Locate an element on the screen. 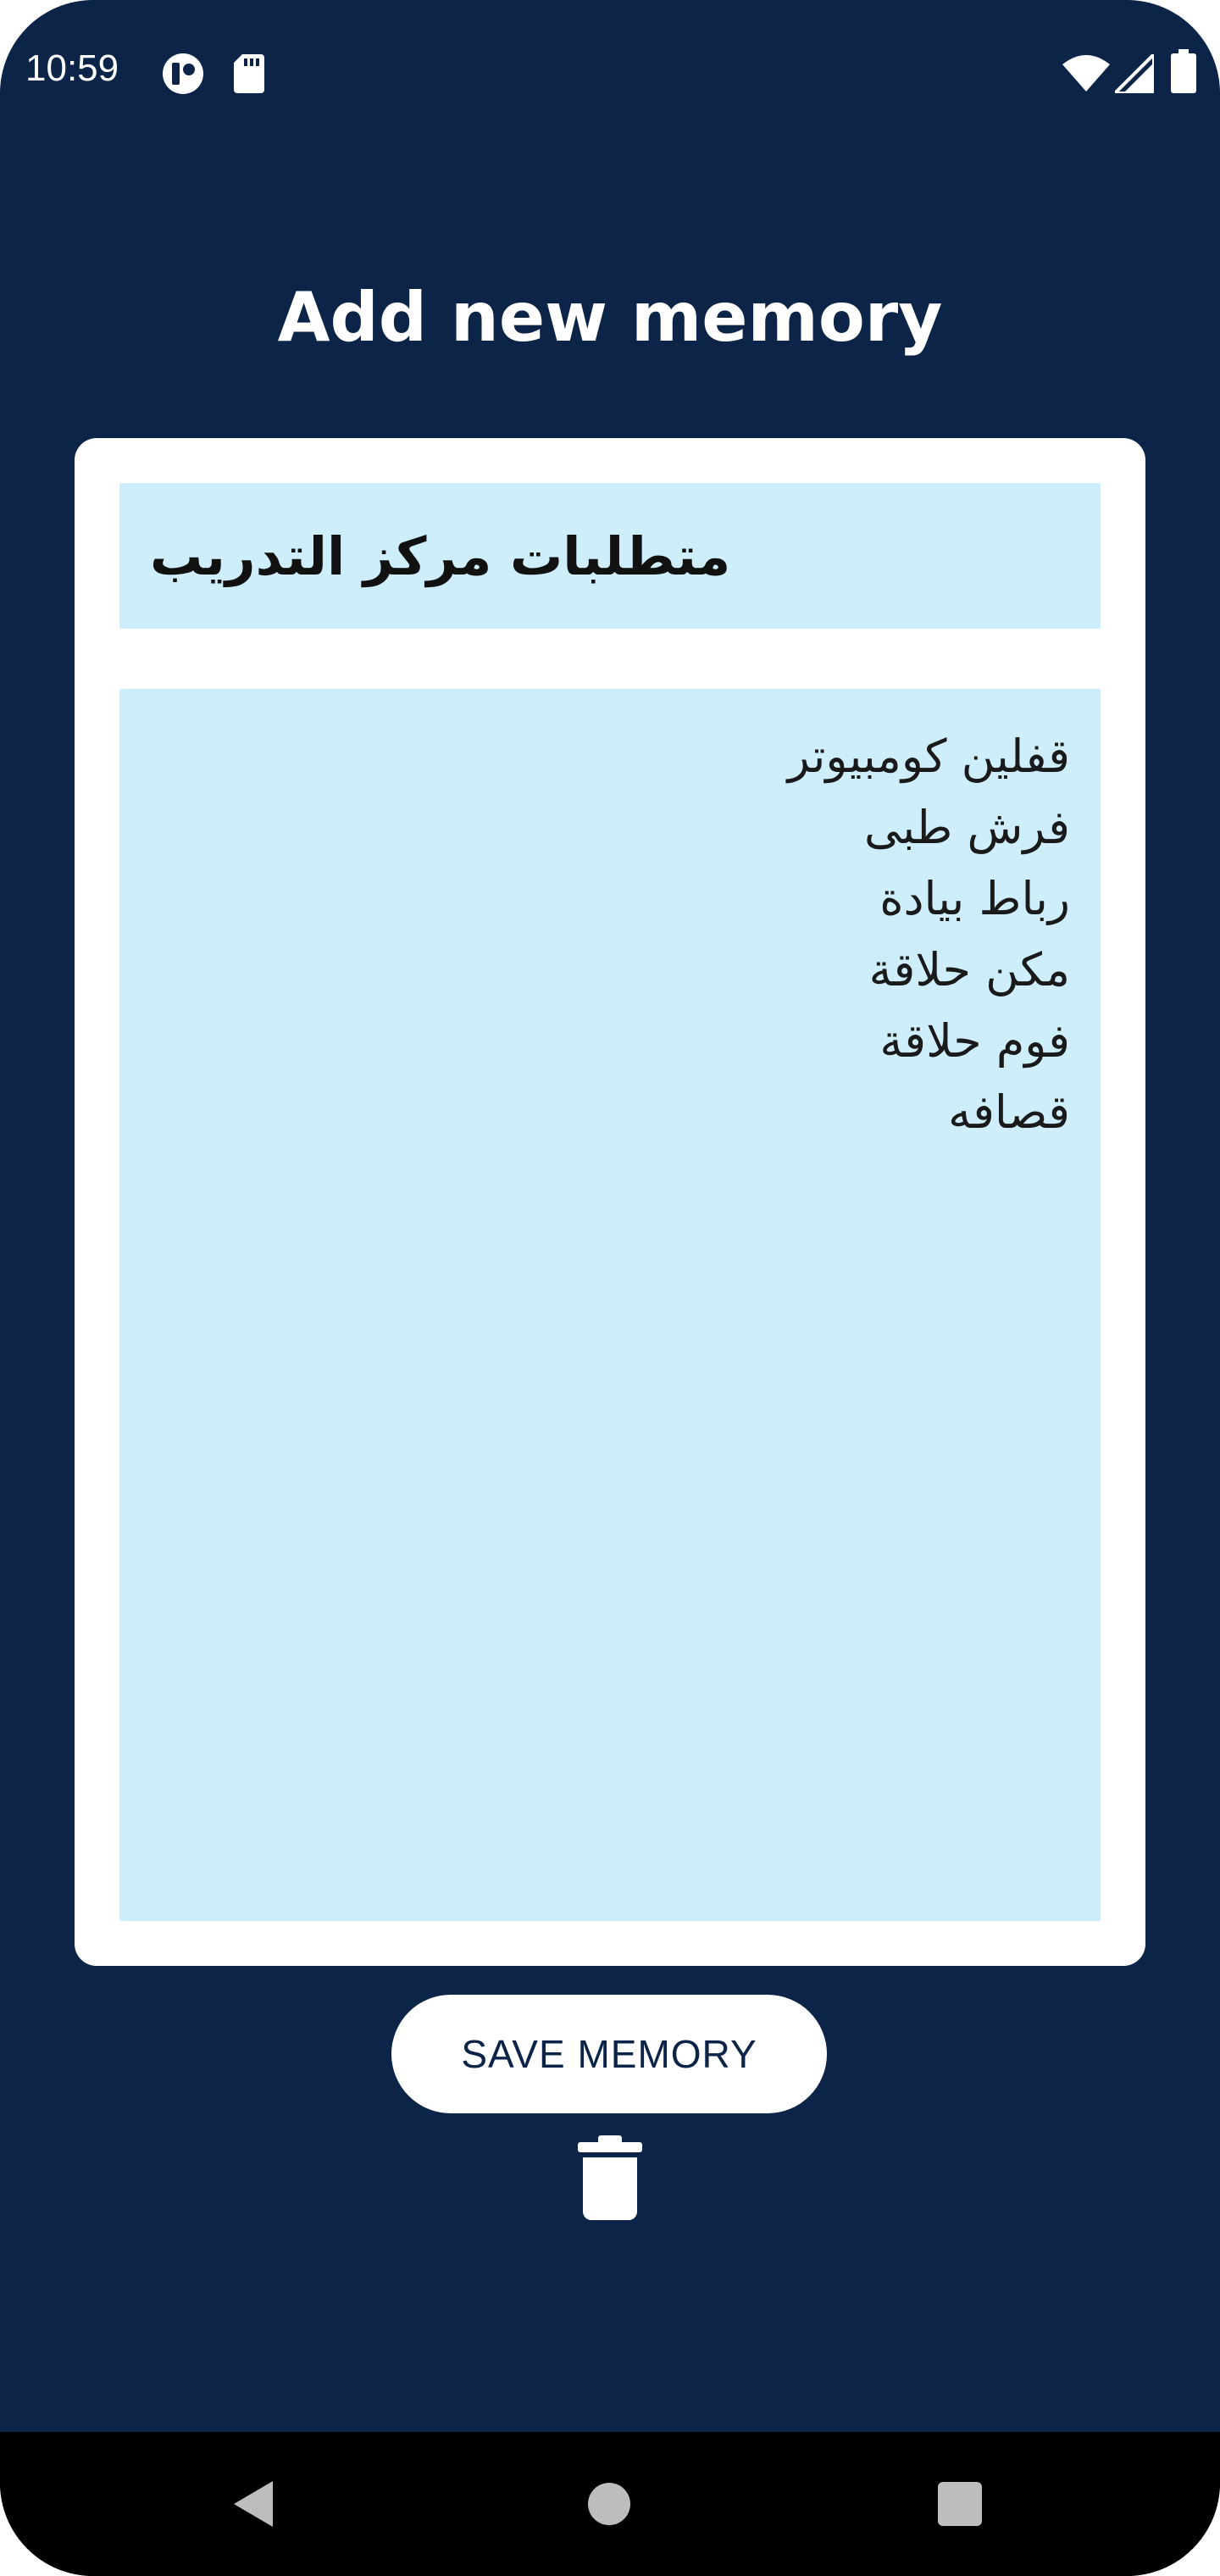  memory-body-line: مكن حلاقة is located at coordinates (969, 970).